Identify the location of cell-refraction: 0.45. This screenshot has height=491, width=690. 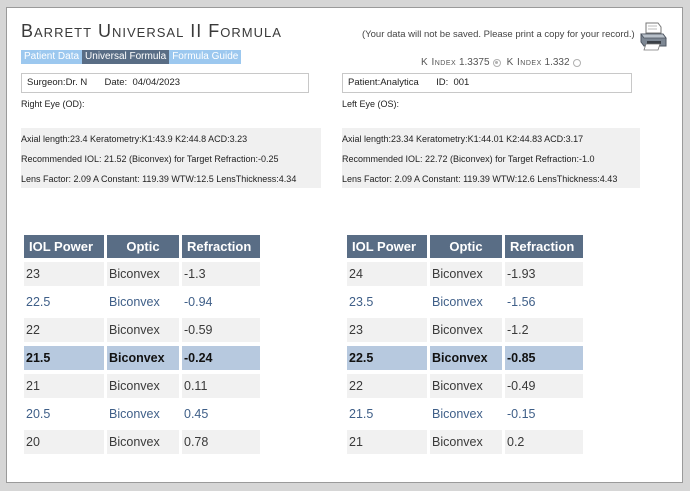
(221, 414).